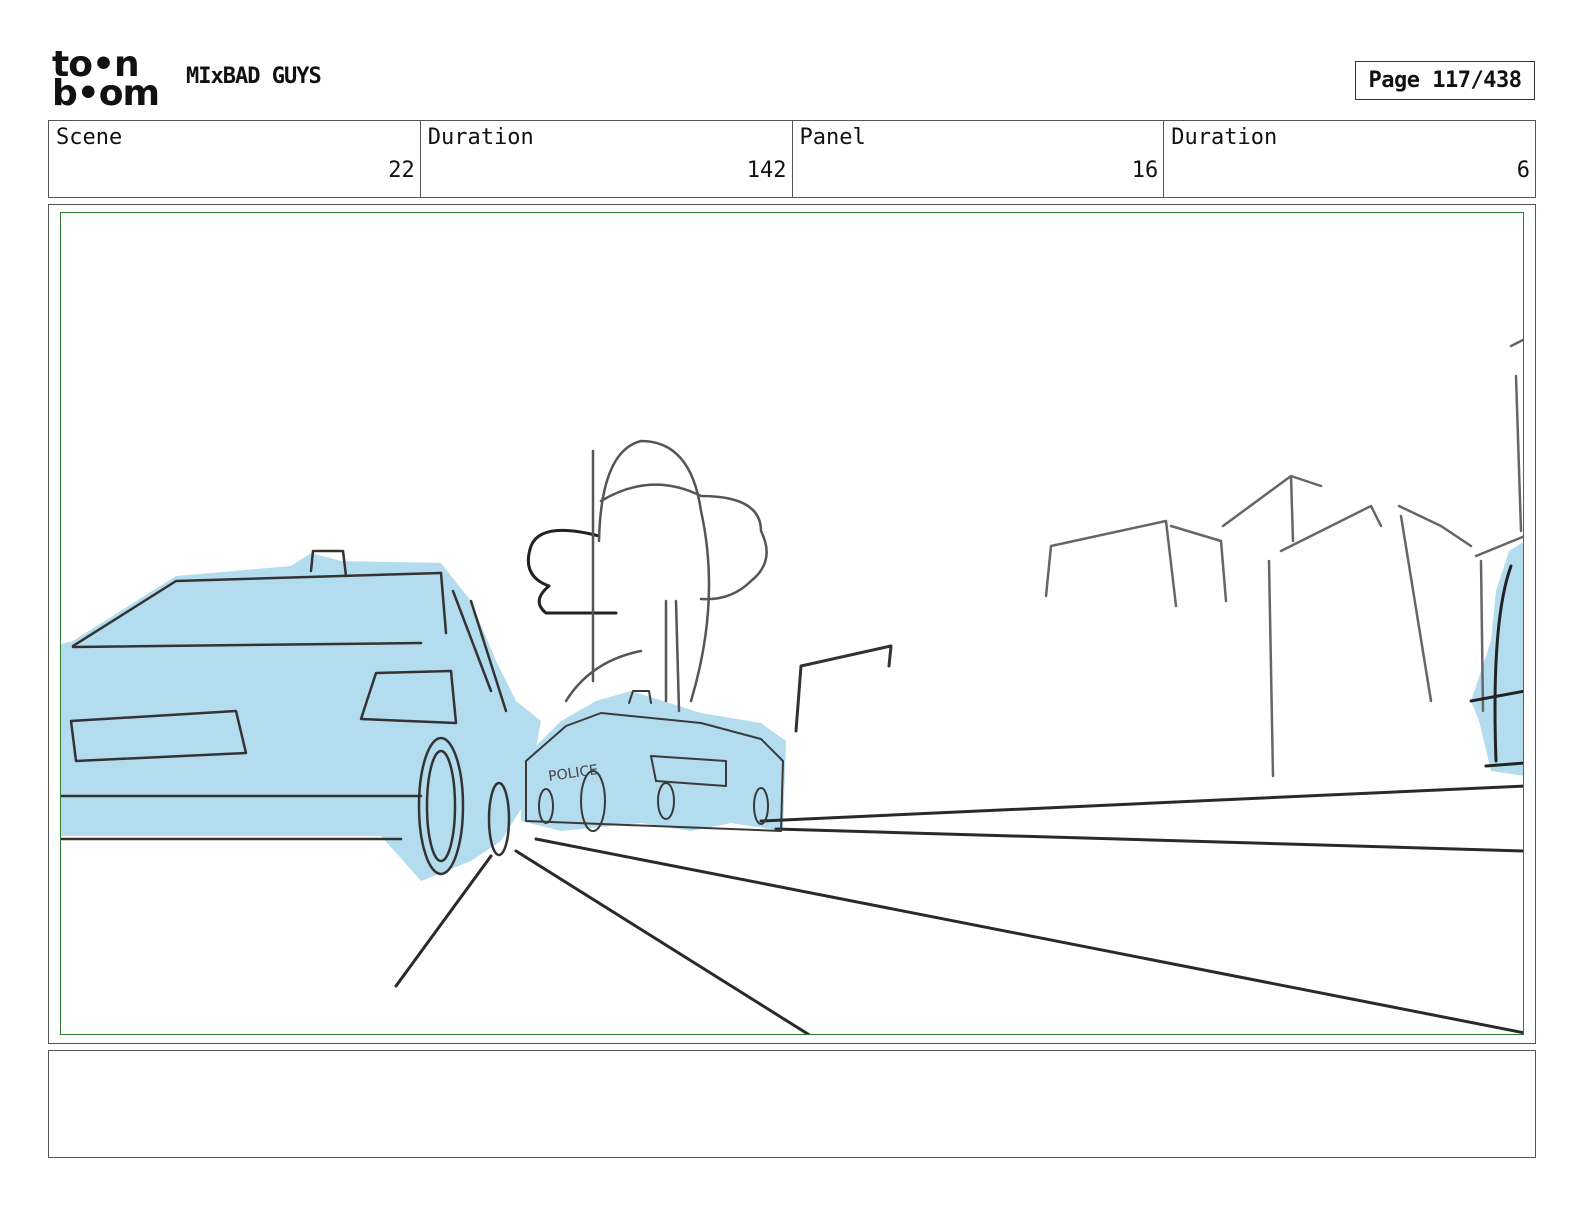  What do you see at coordinates (979, 159) in the screenshot?
I see `panel-cell: Panel 16` at bounding box center [979, 159].